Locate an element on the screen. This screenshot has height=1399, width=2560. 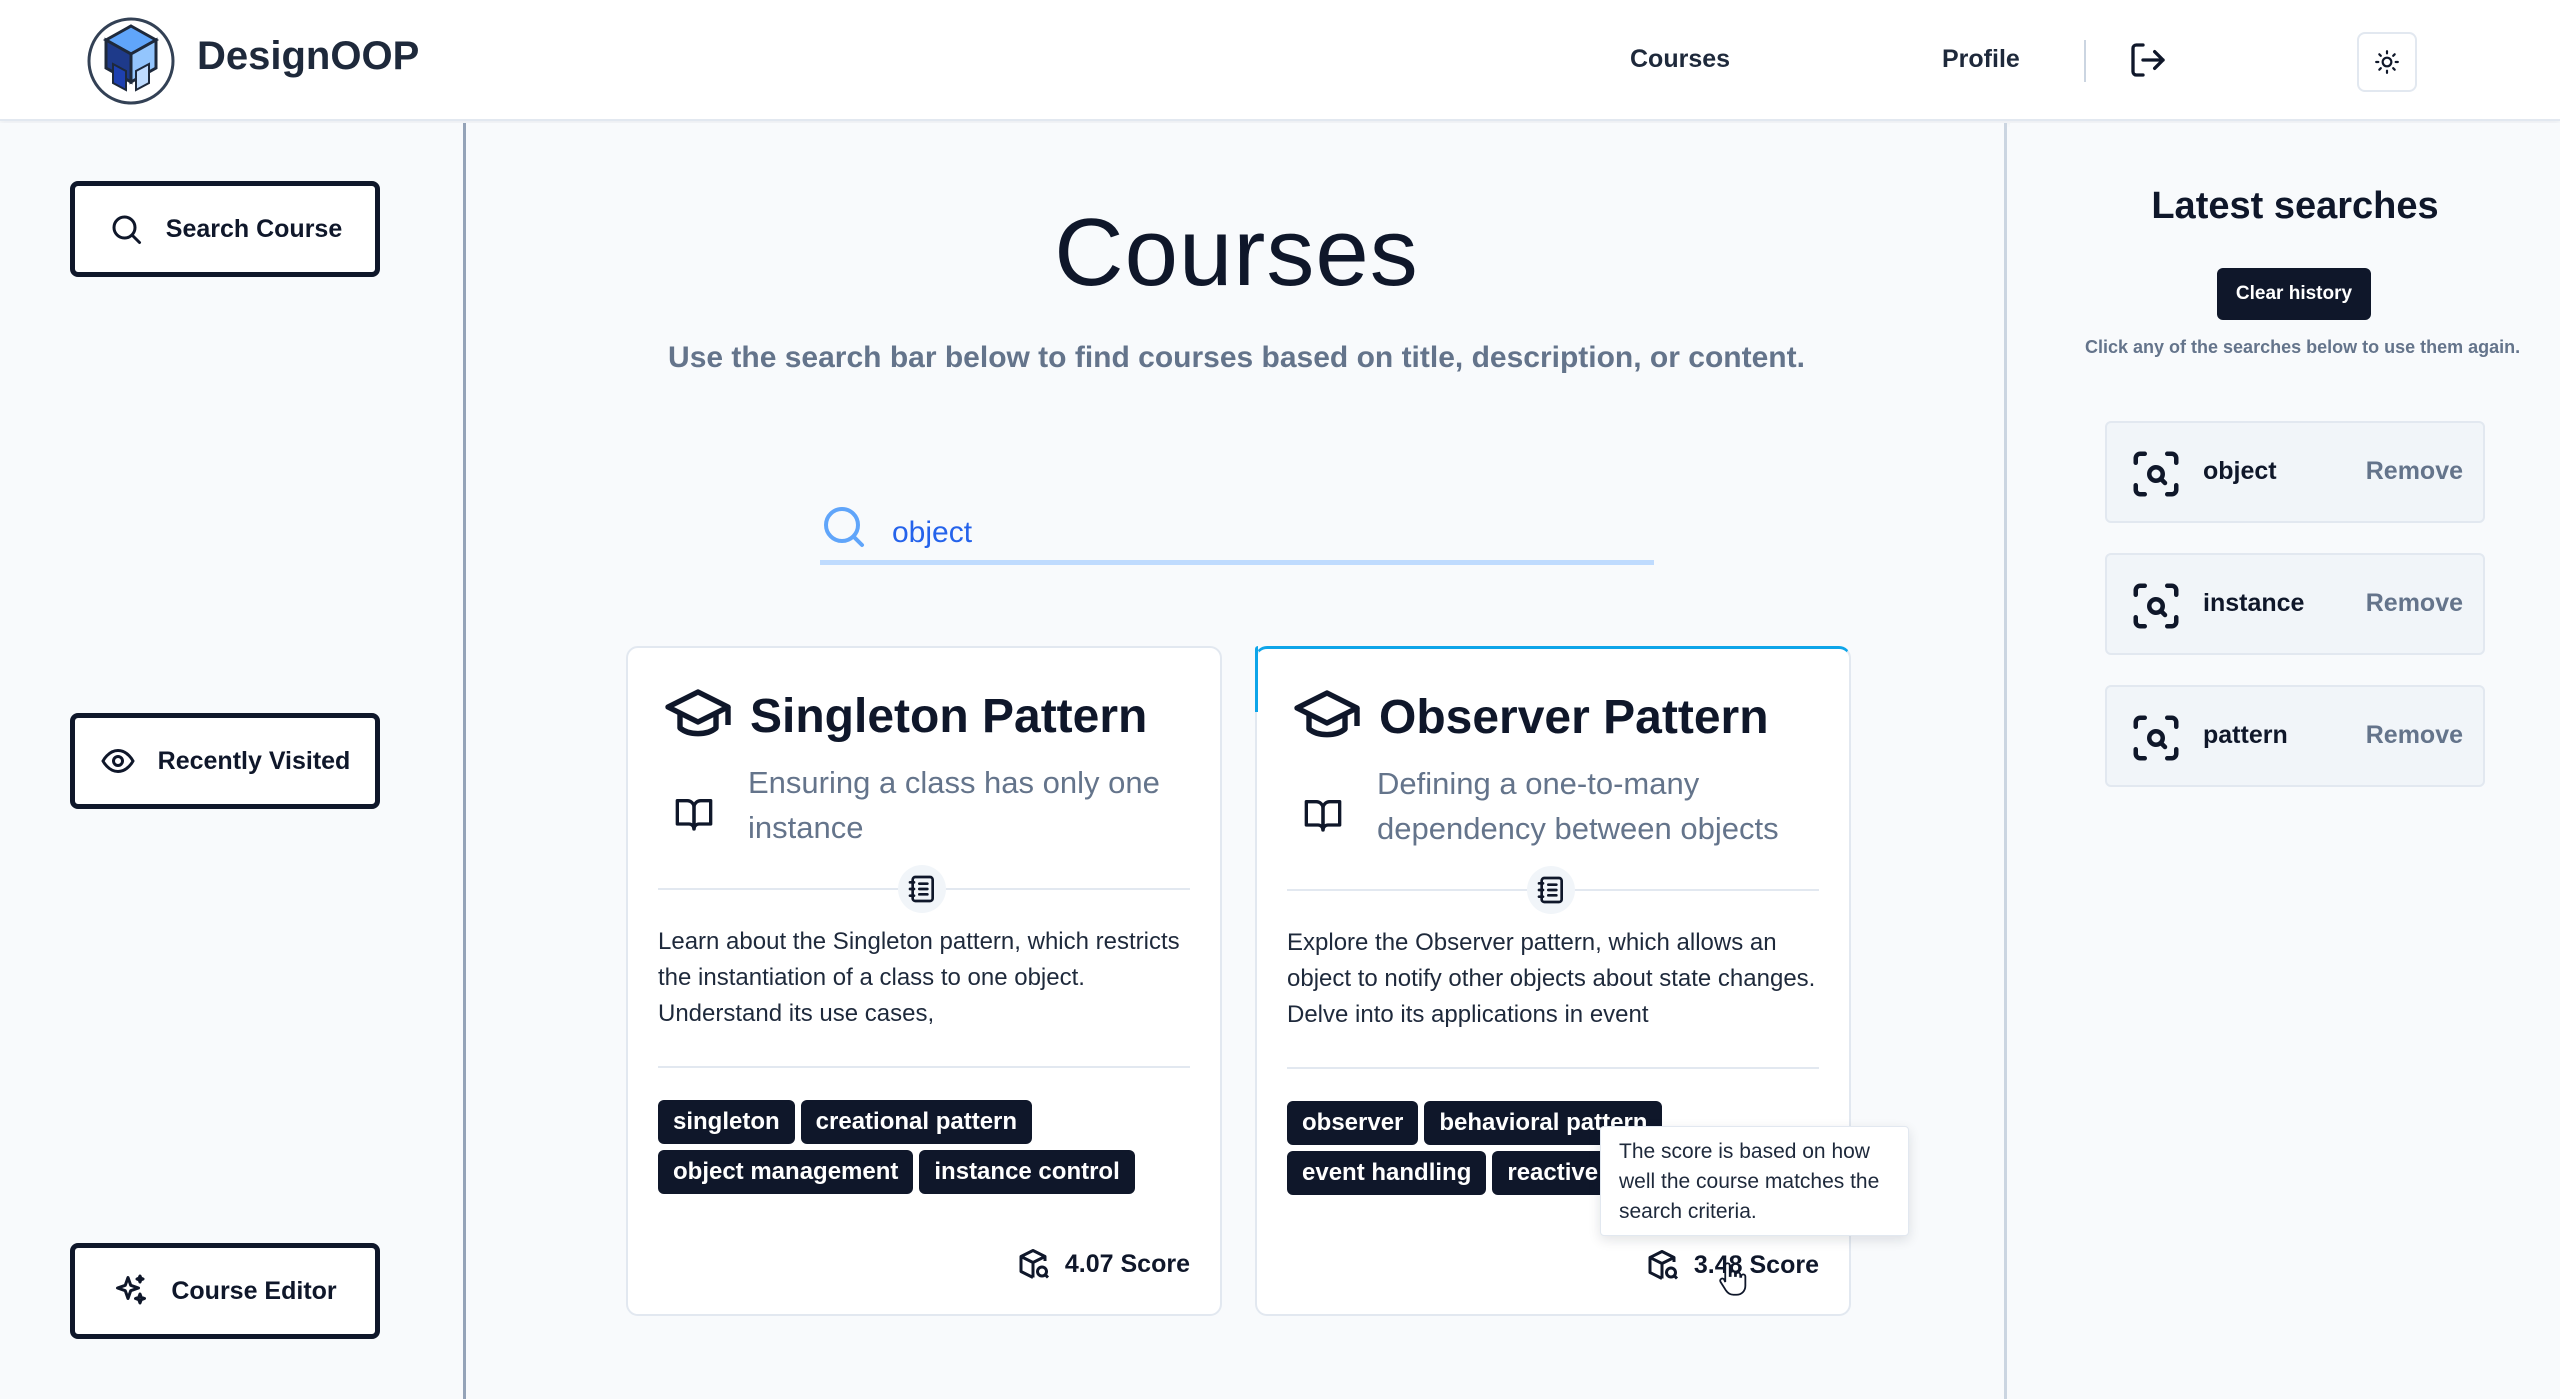
search-course-label: Search Course is located at coordinates (254, 228).